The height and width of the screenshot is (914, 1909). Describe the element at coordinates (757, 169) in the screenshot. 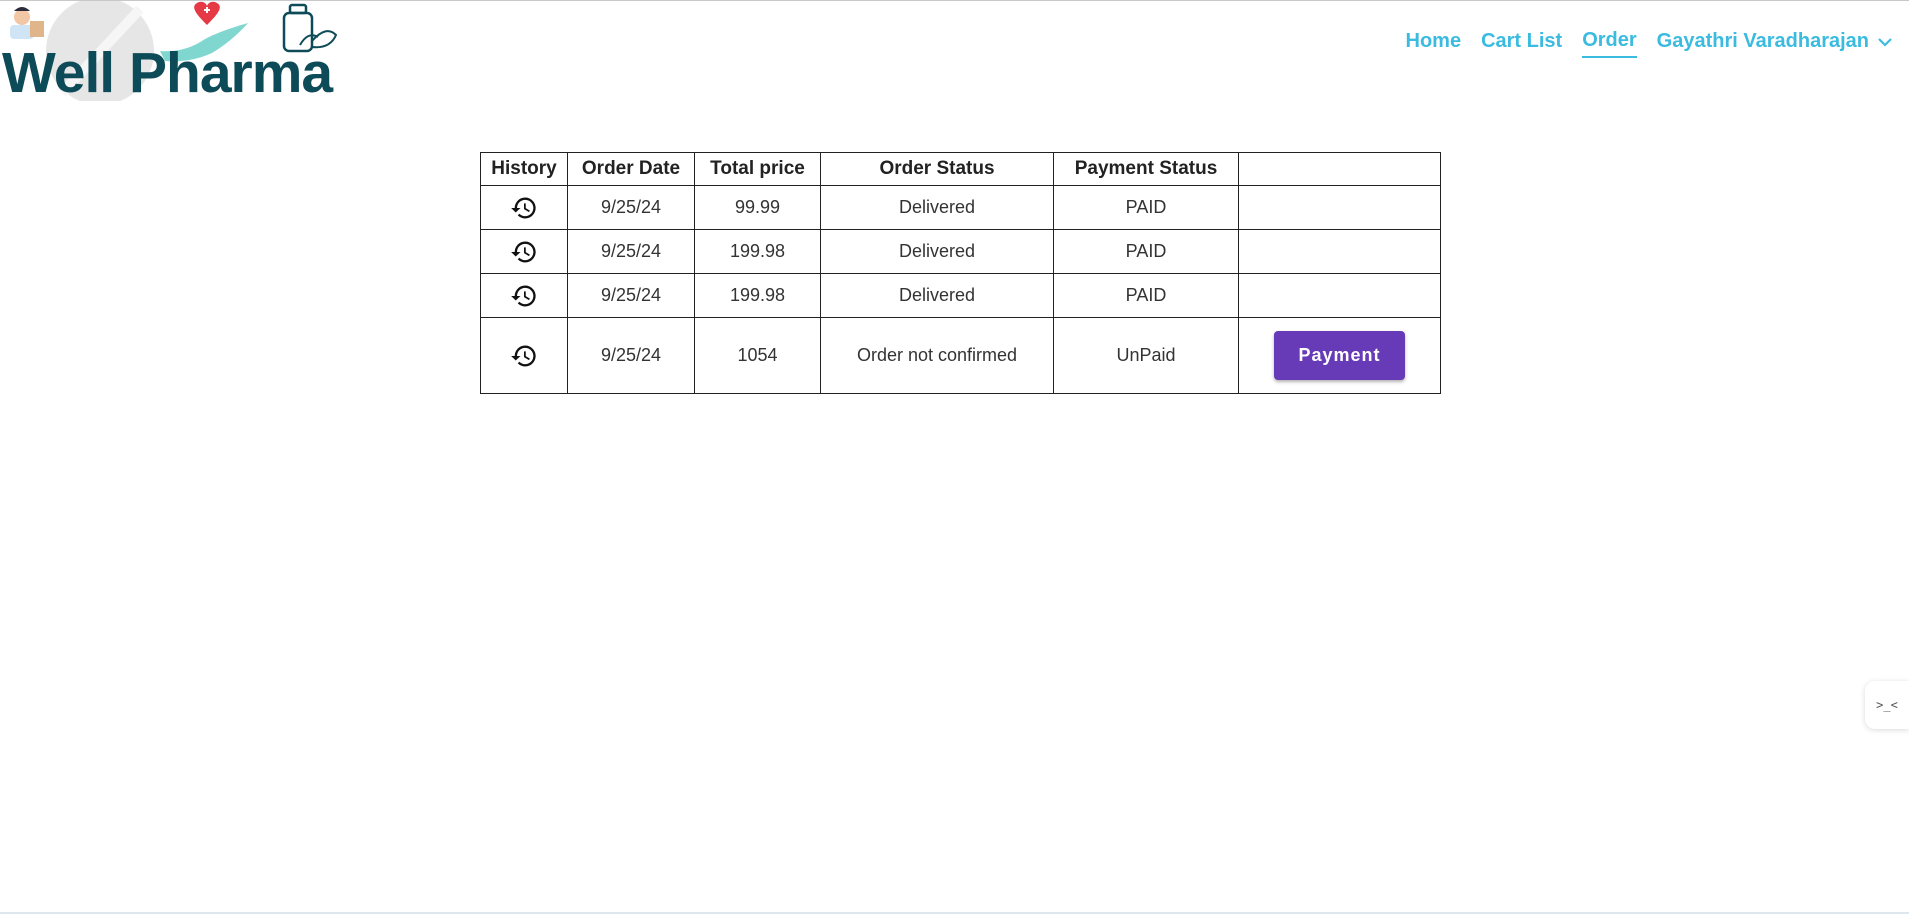

I see `header-total-price: Total price` at that location.